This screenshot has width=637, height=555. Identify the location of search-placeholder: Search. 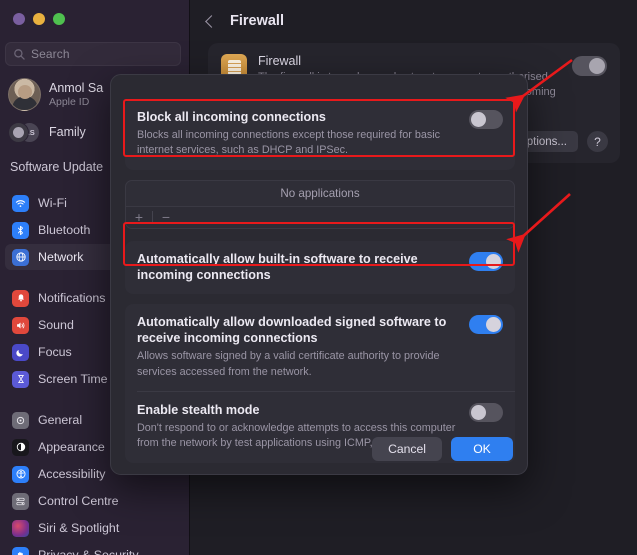
(50, 54).